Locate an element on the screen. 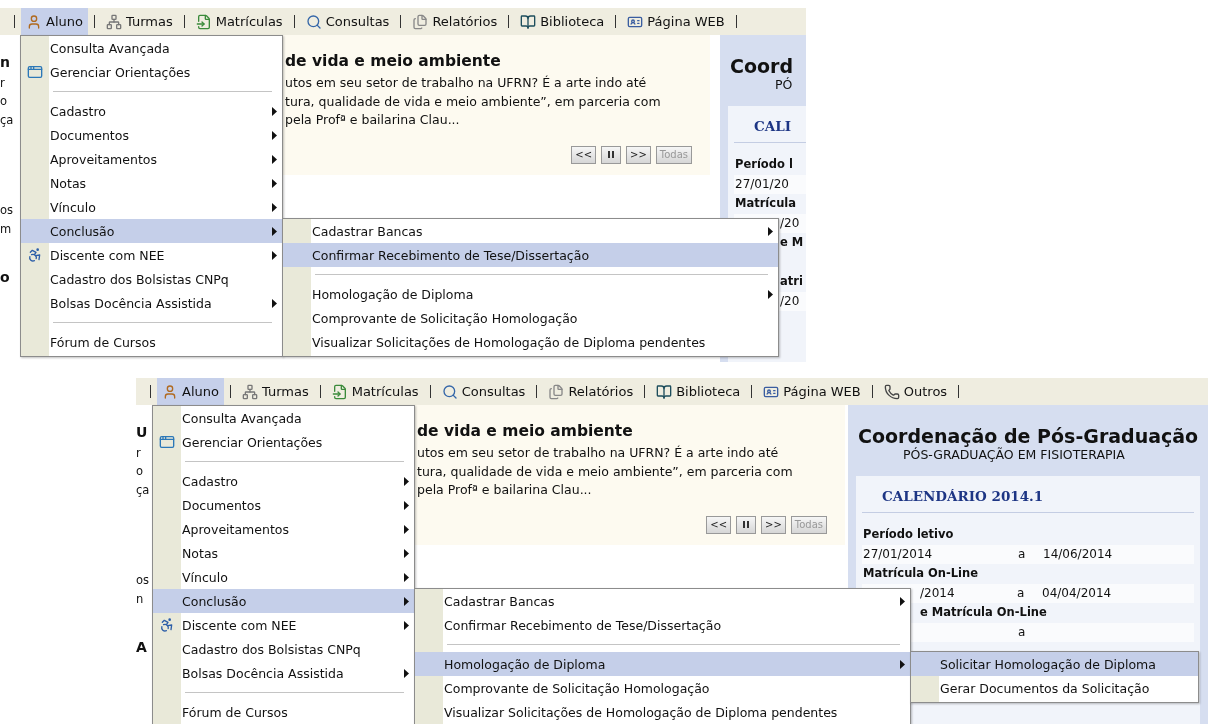  text-fragment: U is located at coordinates (142, 432).